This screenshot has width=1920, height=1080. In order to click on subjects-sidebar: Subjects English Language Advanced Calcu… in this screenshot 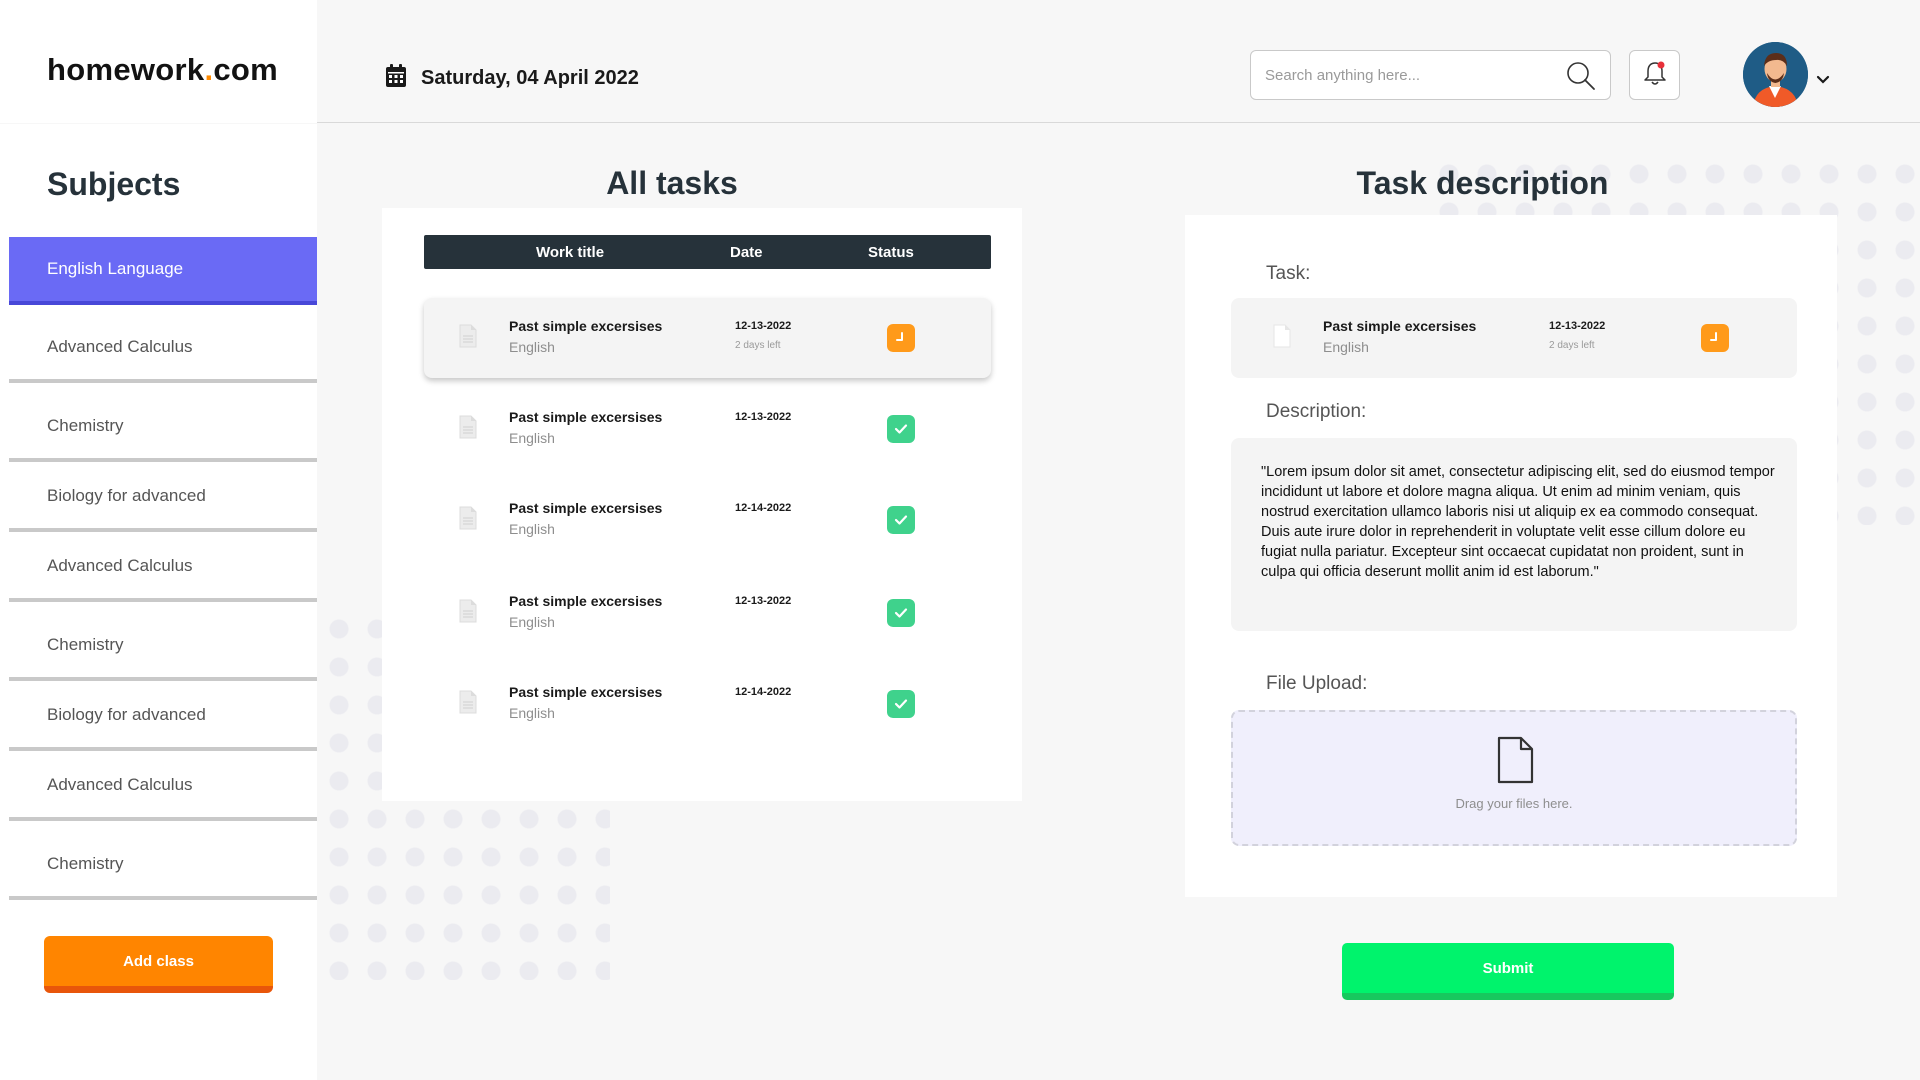, I will do `click(158, 602)`.